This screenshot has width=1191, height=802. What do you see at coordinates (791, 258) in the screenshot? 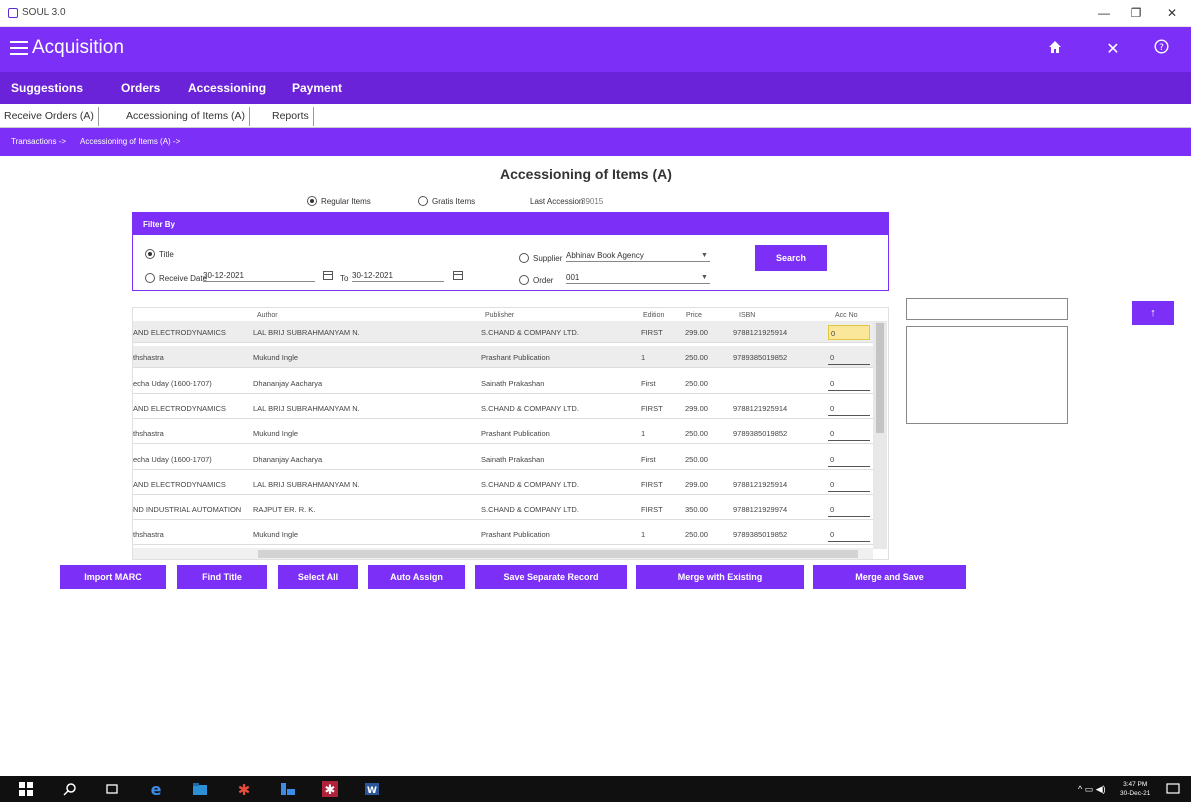
I see `search-button: Search` at bounding box center [791, 258].